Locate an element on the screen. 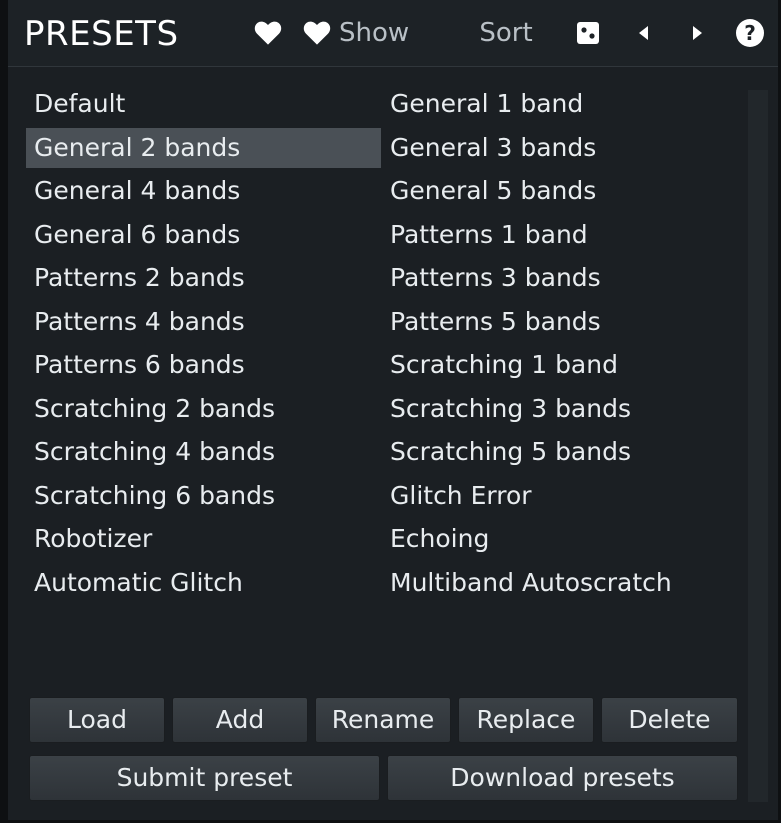 This screenshot has width=781, height=823. preset-item: Patterns 4 bands is located at coordinates (203, 322).